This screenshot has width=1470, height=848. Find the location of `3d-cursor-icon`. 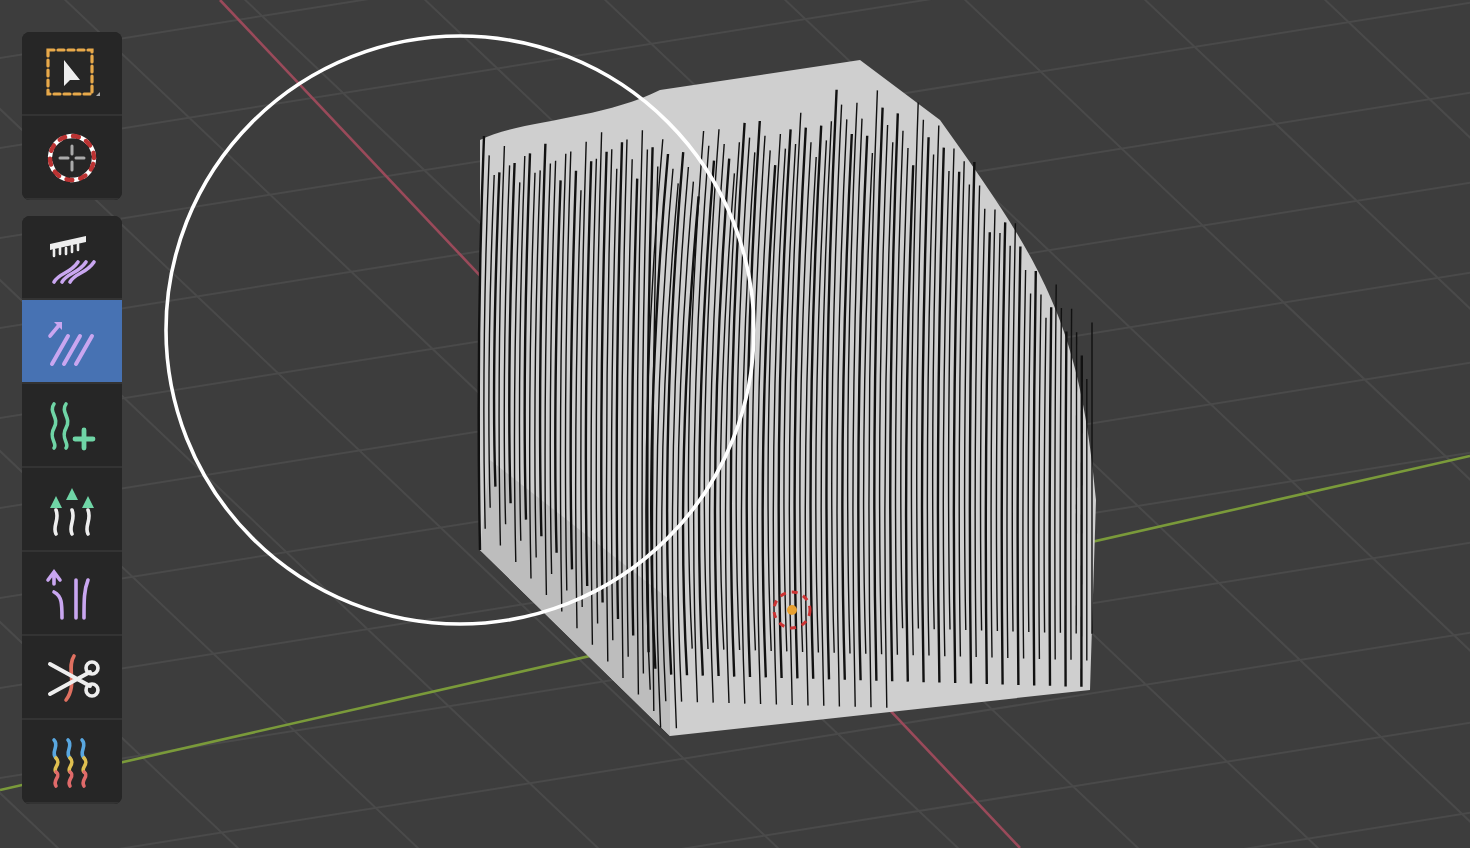

3d-cursor-icon is located at coordinates (792, 610).